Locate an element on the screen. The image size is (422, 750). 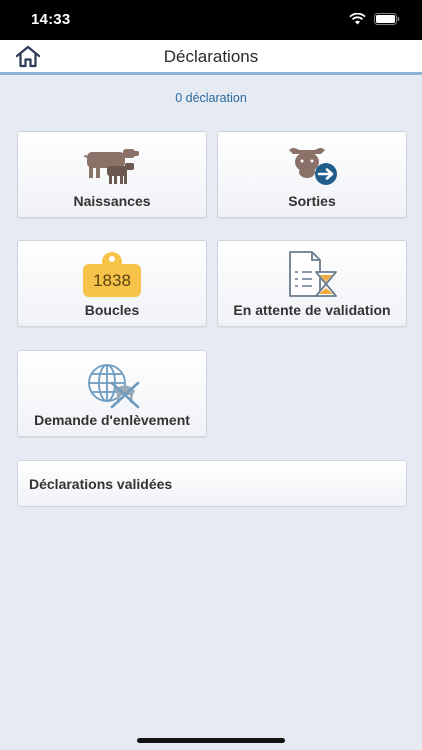
collection-request-label: Demande d'enlèvement is located at coordinates (112, 420).